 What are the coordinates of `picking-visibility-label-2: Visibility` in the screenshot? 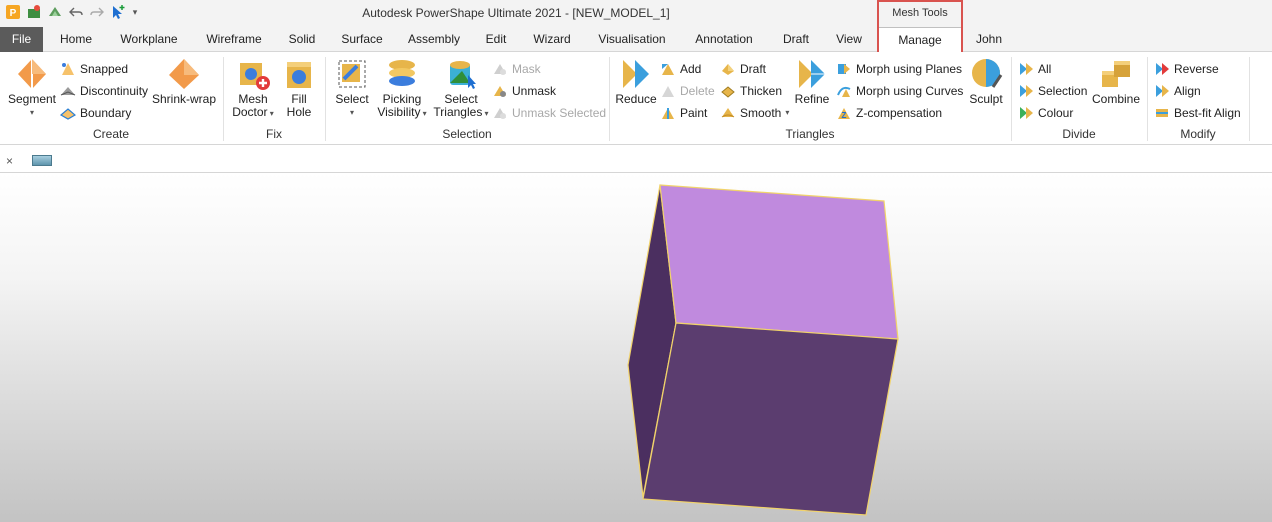 It's located at (399, 112).